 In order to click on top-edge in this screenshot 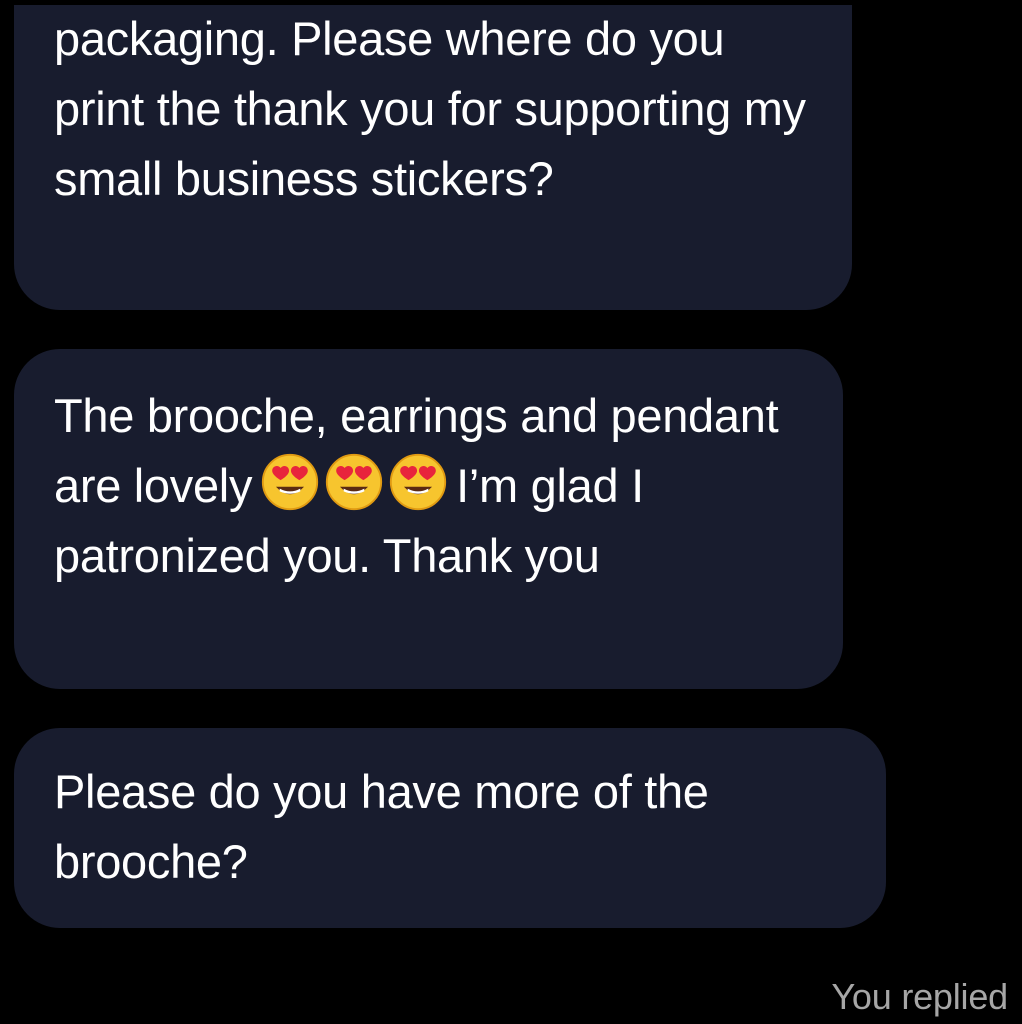, I will do `click(511, 2)`.